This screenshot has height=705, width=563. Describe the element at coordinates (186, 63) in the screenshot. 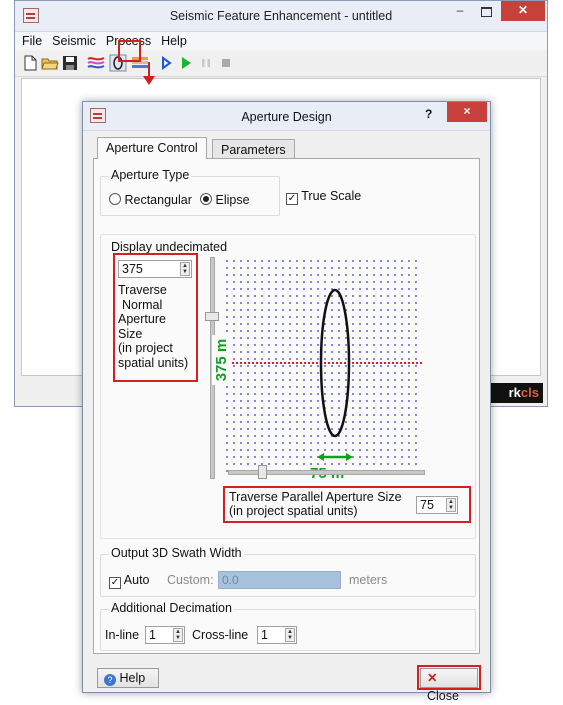

I see `run-green-icon` at that location.